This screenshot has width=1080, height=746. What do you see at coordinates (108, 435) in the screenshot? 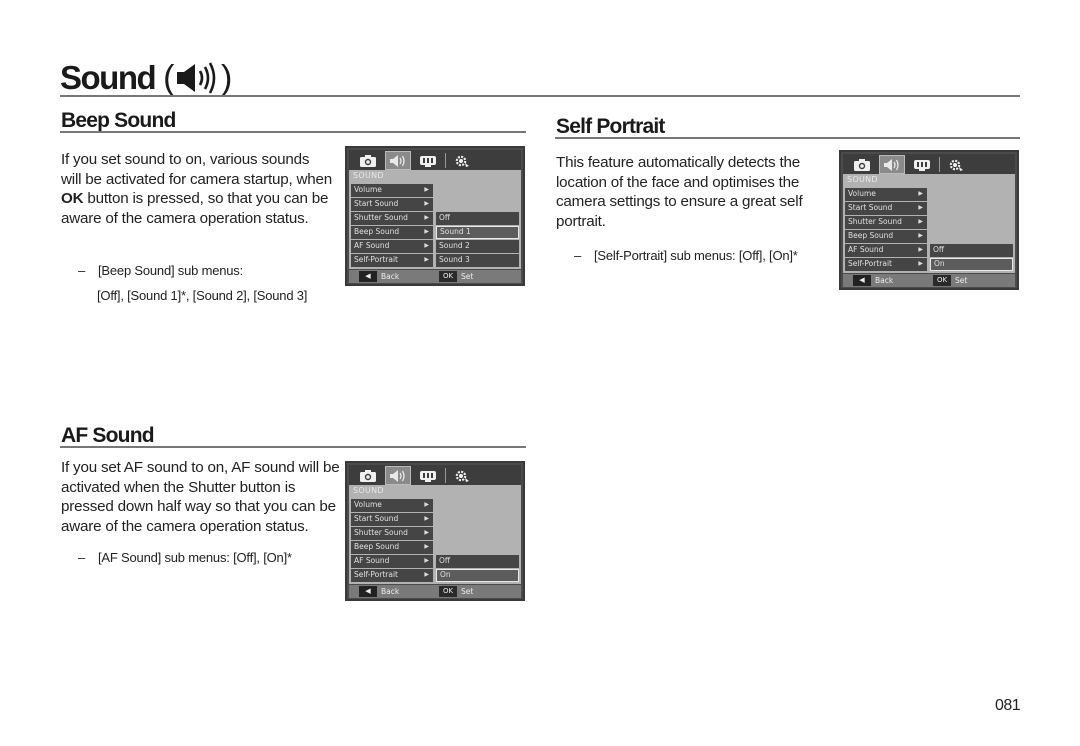
I see `af-sound-heading: AF Sound` at bounding box center [108, 435].